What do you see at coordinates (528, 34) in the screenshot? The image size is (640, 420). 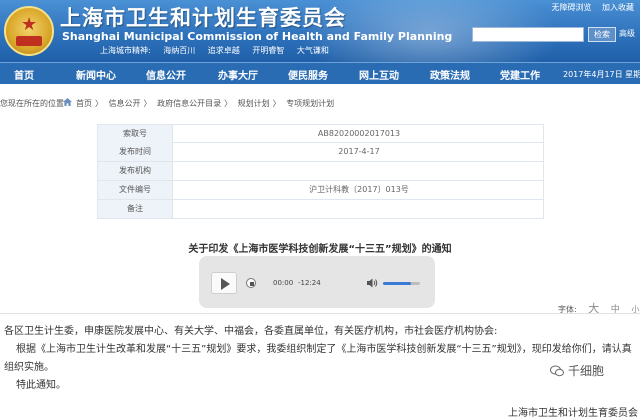 I see `search-input` at bounding box center [528, 34].